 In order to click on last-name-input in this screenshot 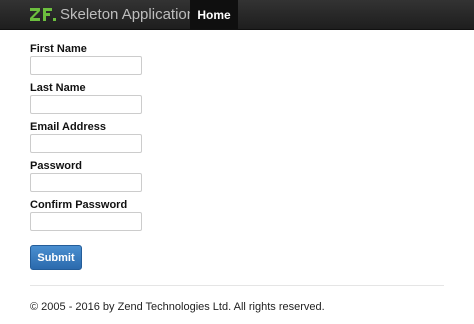, I will do `click(86, 104)`.